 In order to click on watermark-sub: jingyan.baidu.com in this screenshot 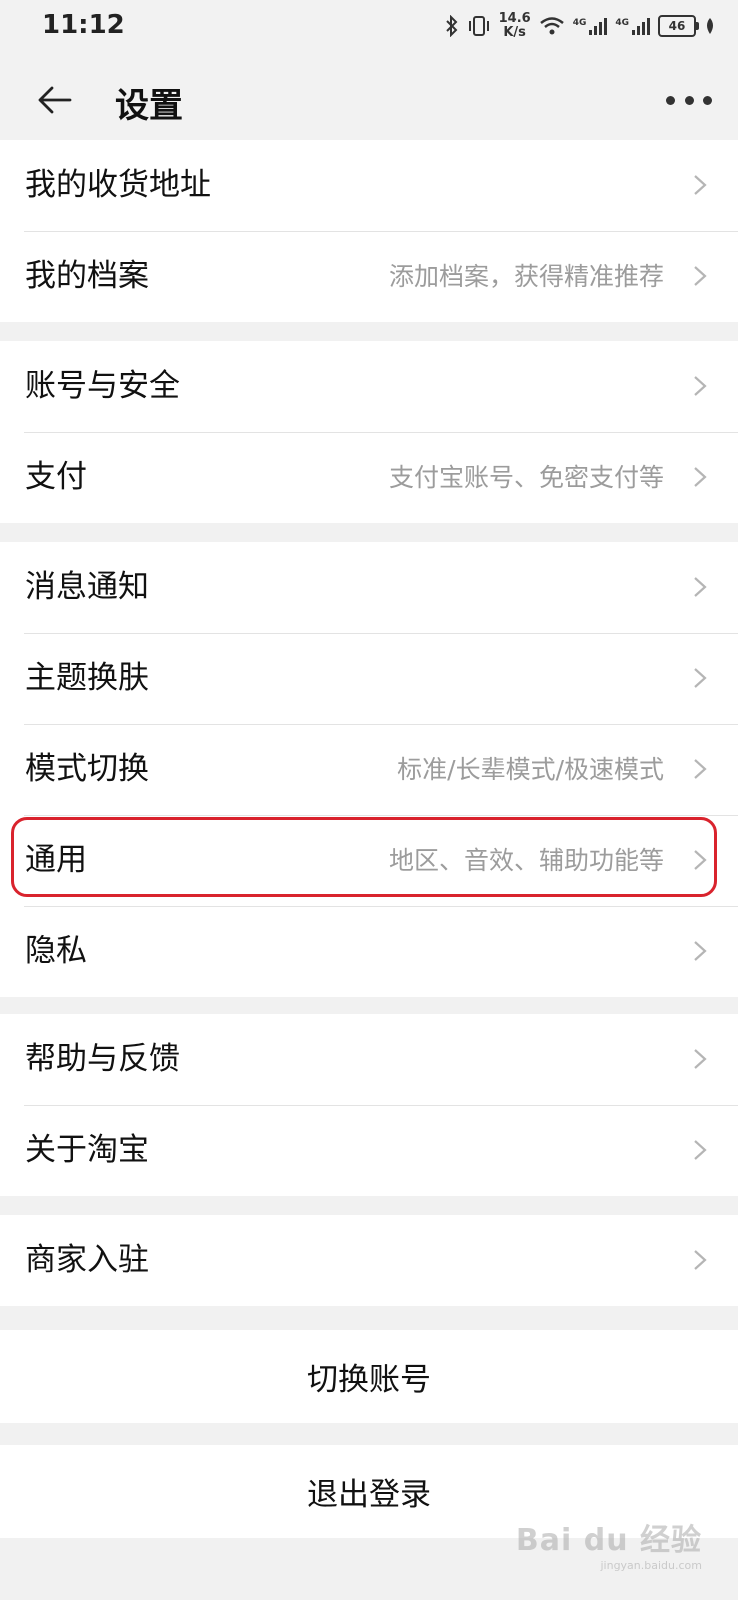, I will do `click(651, 1565)`.